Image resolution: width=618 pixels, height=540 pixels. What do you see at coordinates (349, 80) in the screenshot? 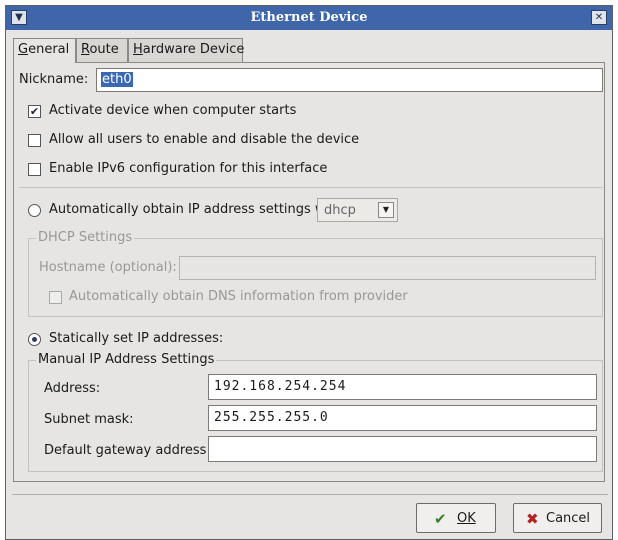
I see `nickname-field: eth0` at bounding box center [349, 80].